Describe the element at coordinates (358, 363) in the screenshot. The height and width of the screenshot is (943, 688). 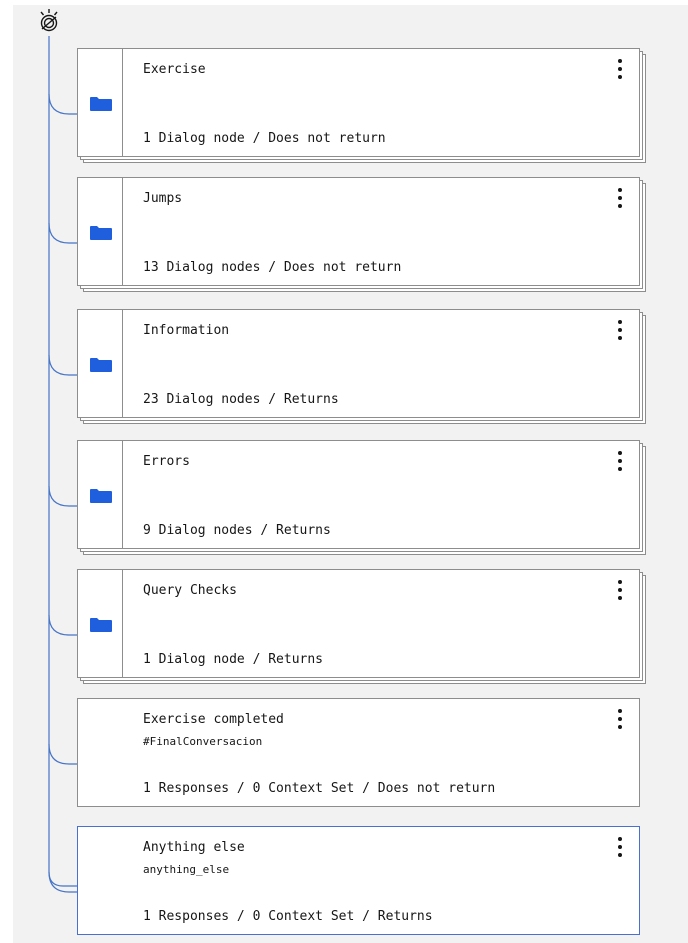
I see `node-card: Information 23 Dialog nodes / Returns` at that location.